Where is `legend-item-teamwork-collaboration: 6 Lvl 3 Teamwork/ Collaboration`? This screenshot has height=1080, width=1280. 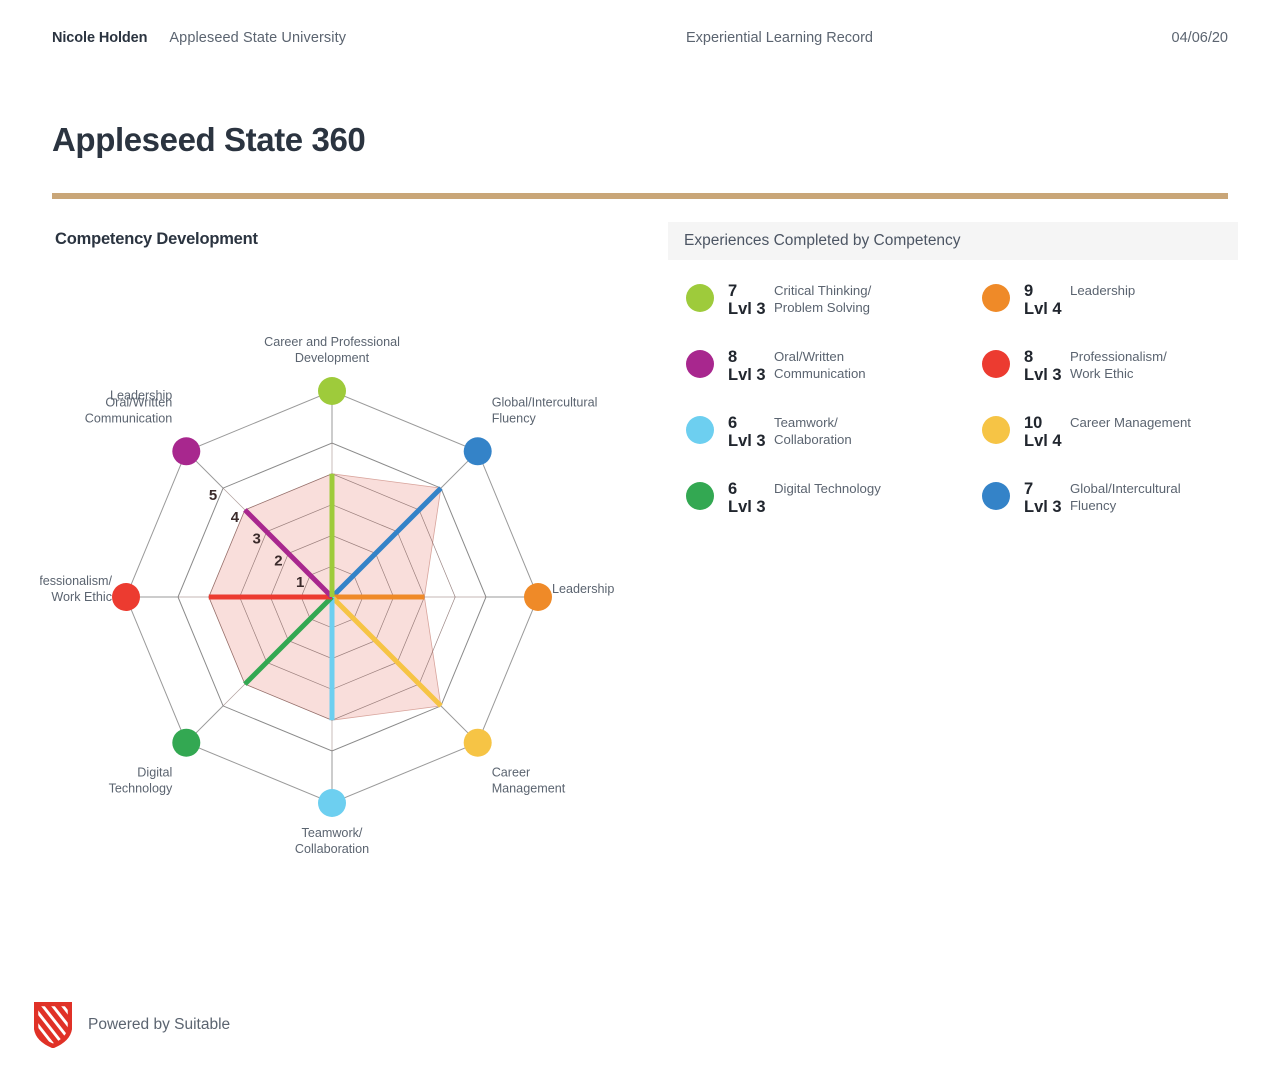 legend-item-teamwork-collaboration: 6 Lvl 3 Teamwork/ Collaboration is located at coordinates (816, 447).